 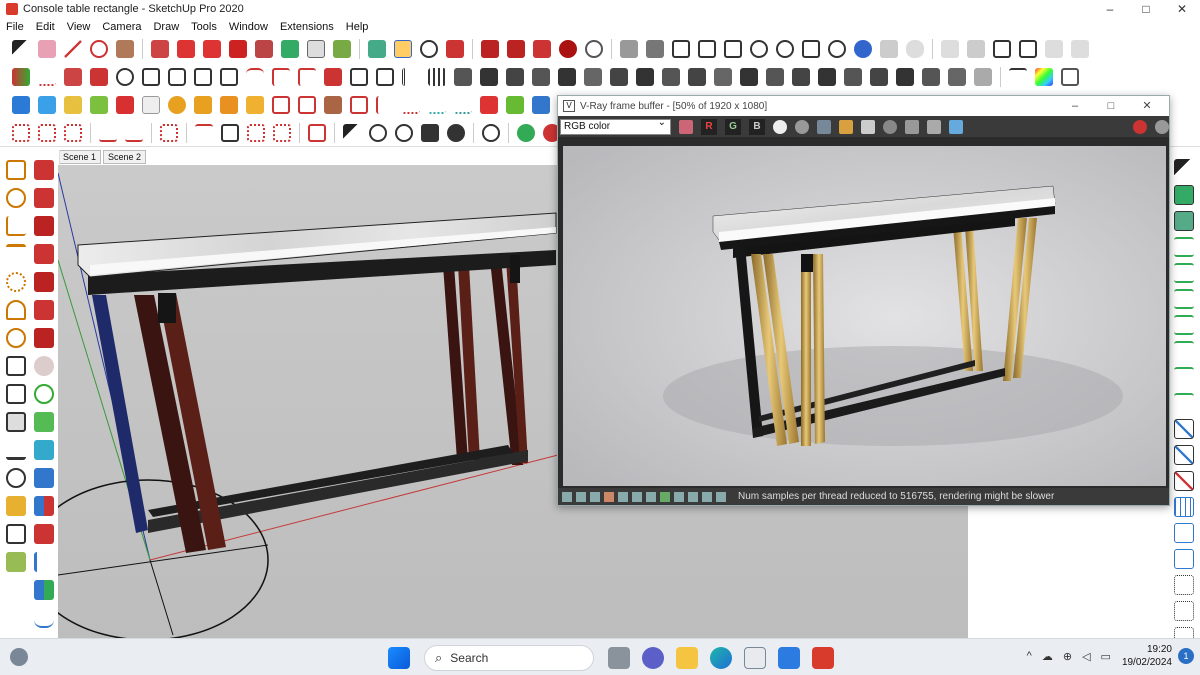 What do you see at coordinates (707, 496) in the screenshot?
I see `hist-icon` at bounding box center [707, 496].